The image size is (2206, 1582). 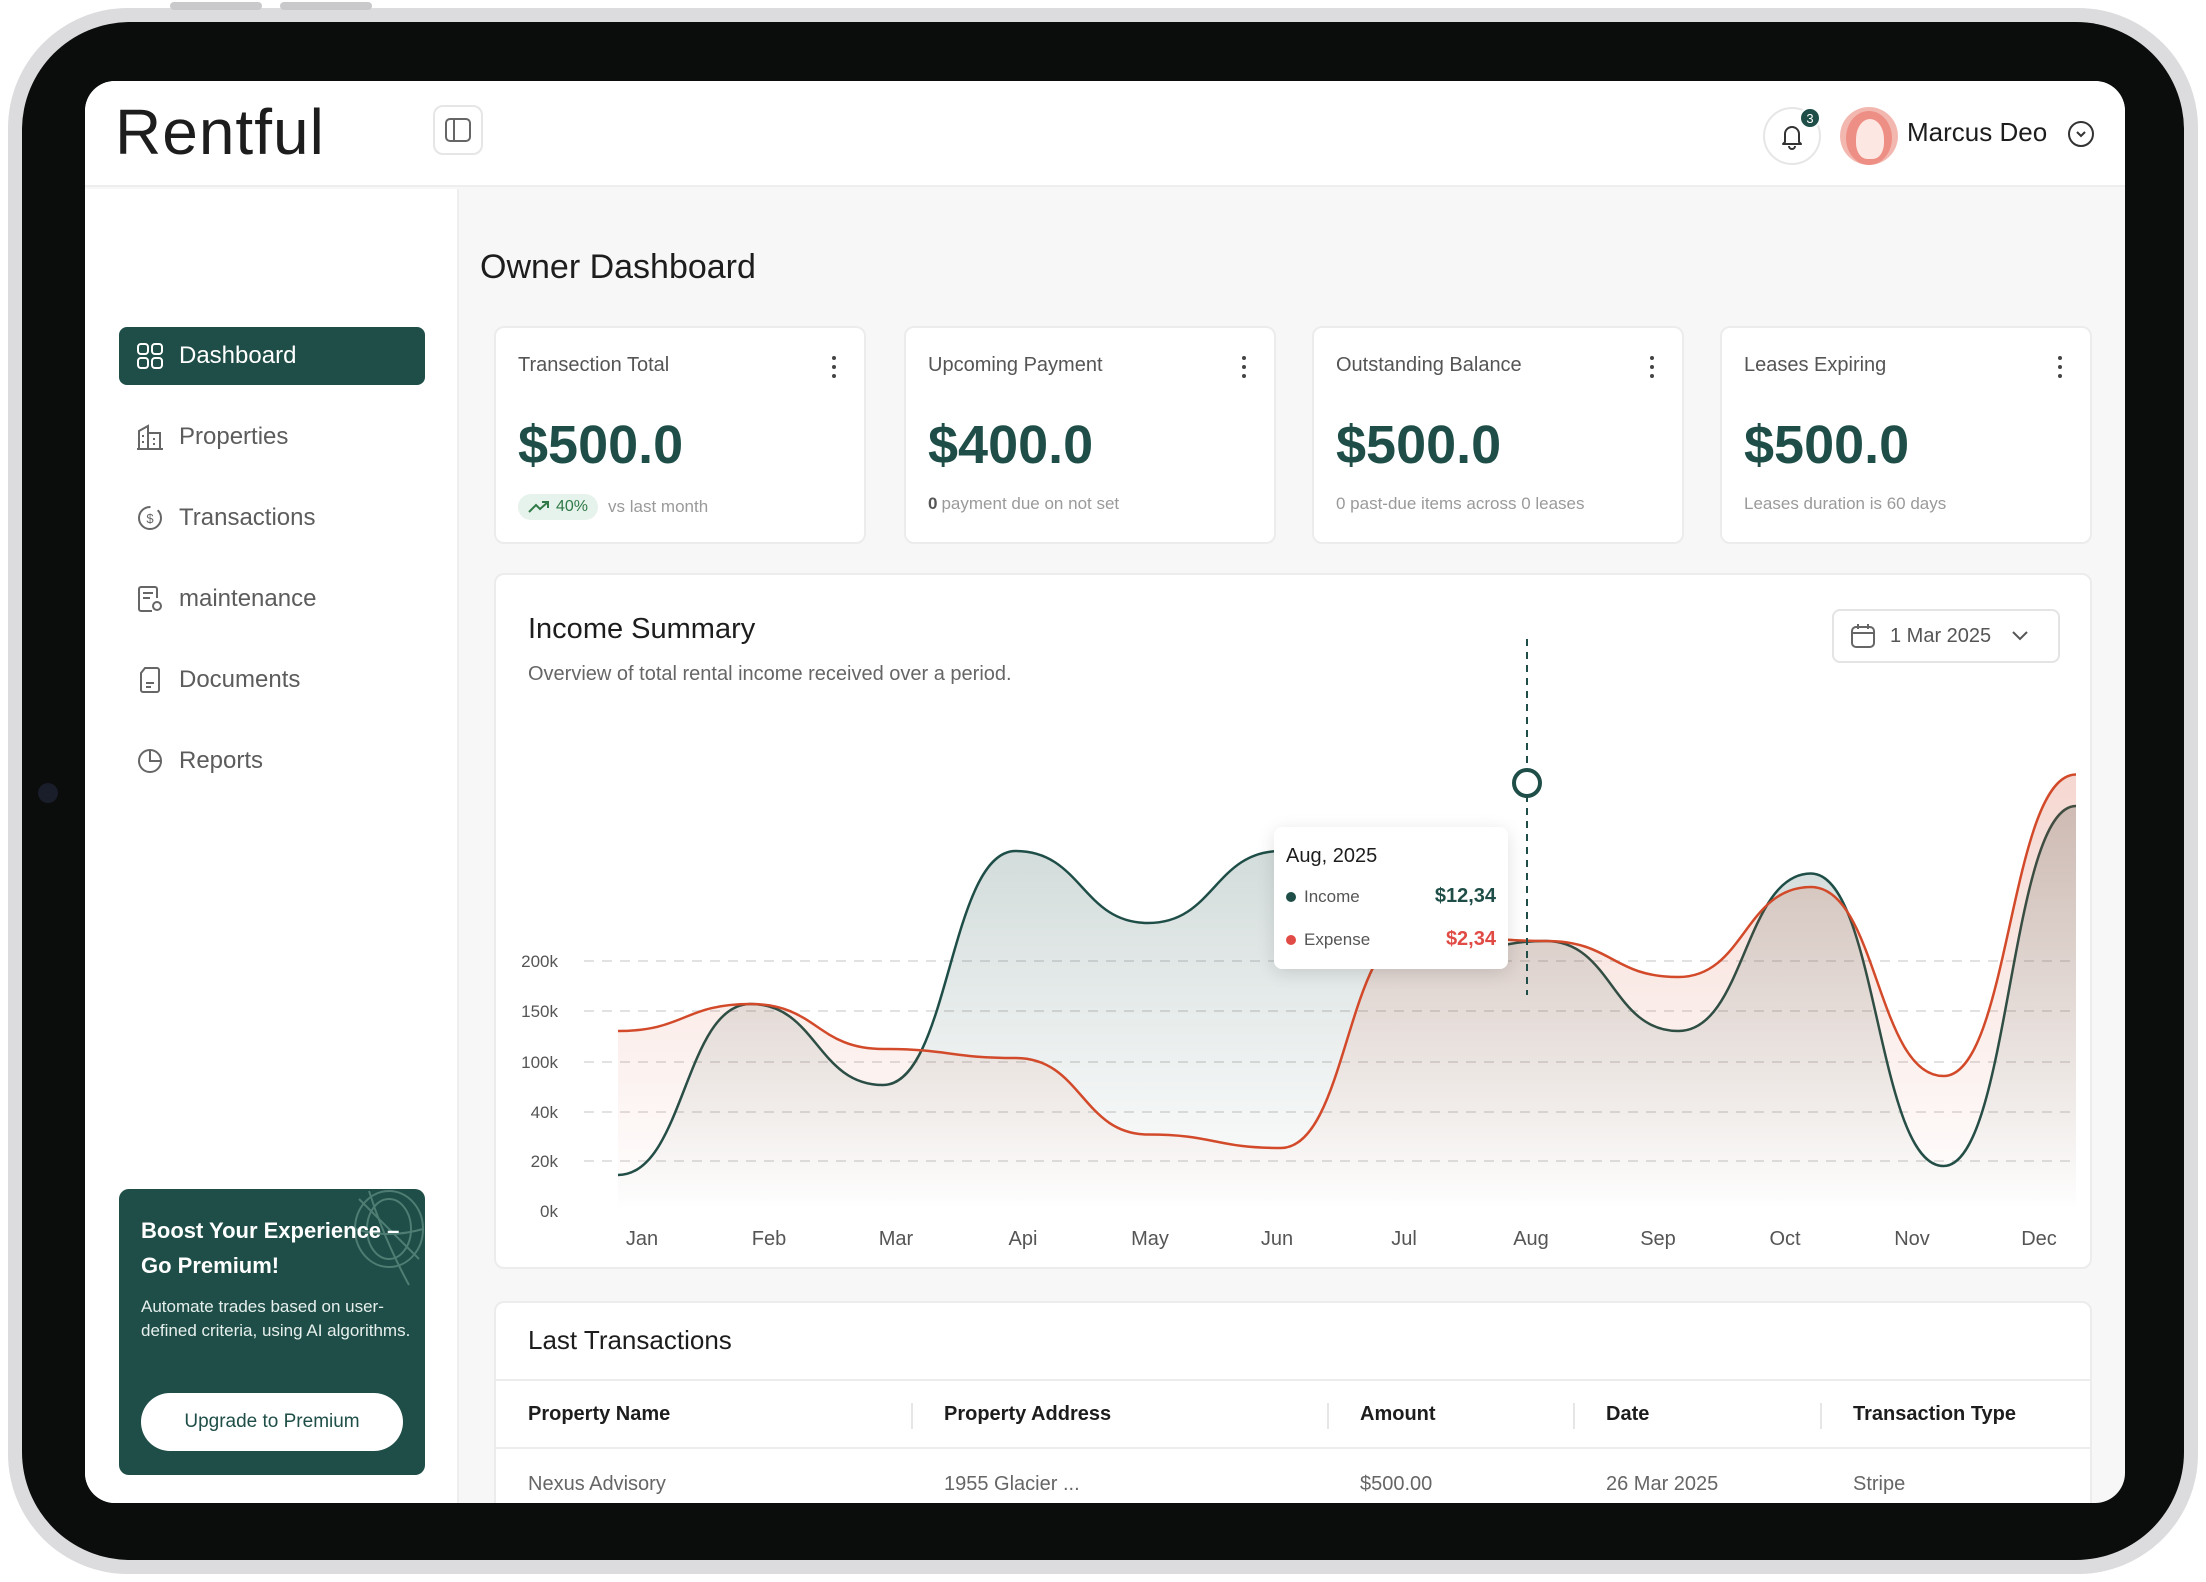 I want to click on x-tick-label: Jul, so click(x=1404, y=1239).